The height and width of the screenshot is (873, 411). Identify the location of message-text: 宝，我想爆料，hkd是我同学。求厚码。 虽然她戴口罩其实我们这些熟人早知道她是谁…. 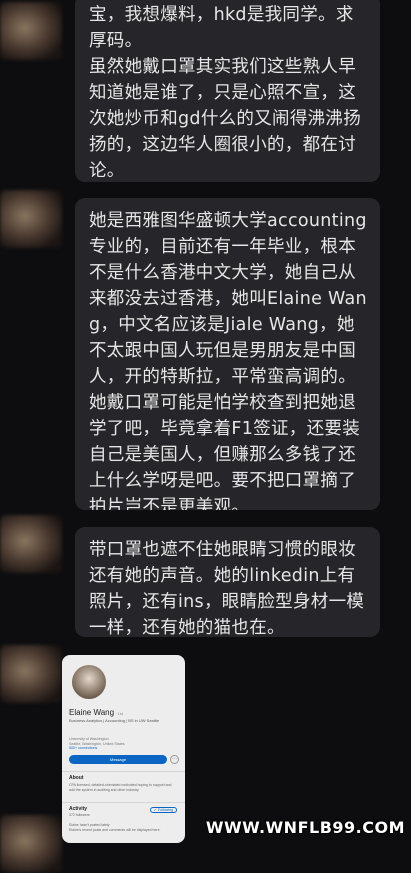
(225, 93).